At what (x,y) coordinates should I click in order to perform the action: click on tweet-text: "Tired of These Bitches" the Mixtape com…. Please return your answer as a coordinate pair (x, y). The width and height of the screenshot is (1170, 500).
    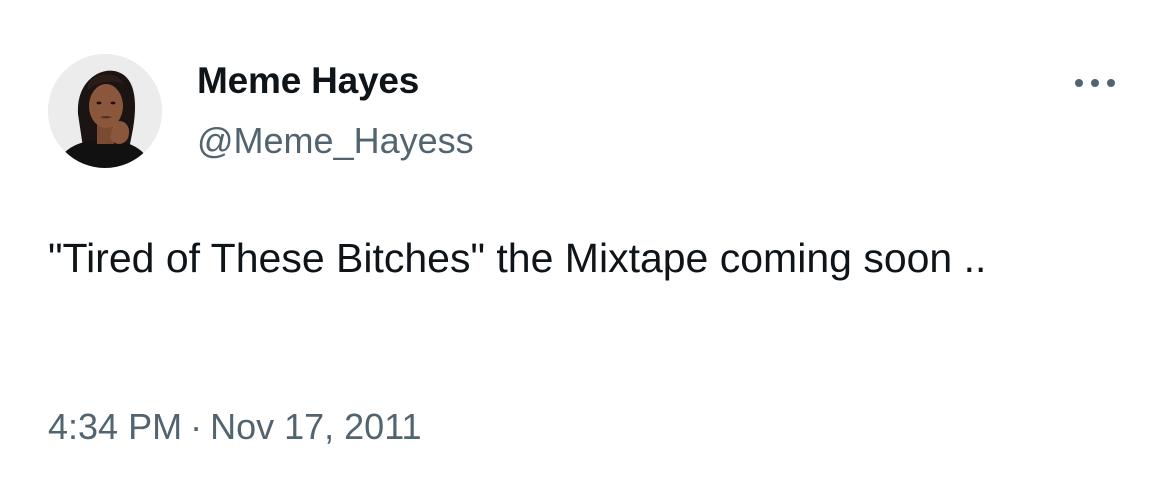
    Looking at the image, I should click on (517, 258).